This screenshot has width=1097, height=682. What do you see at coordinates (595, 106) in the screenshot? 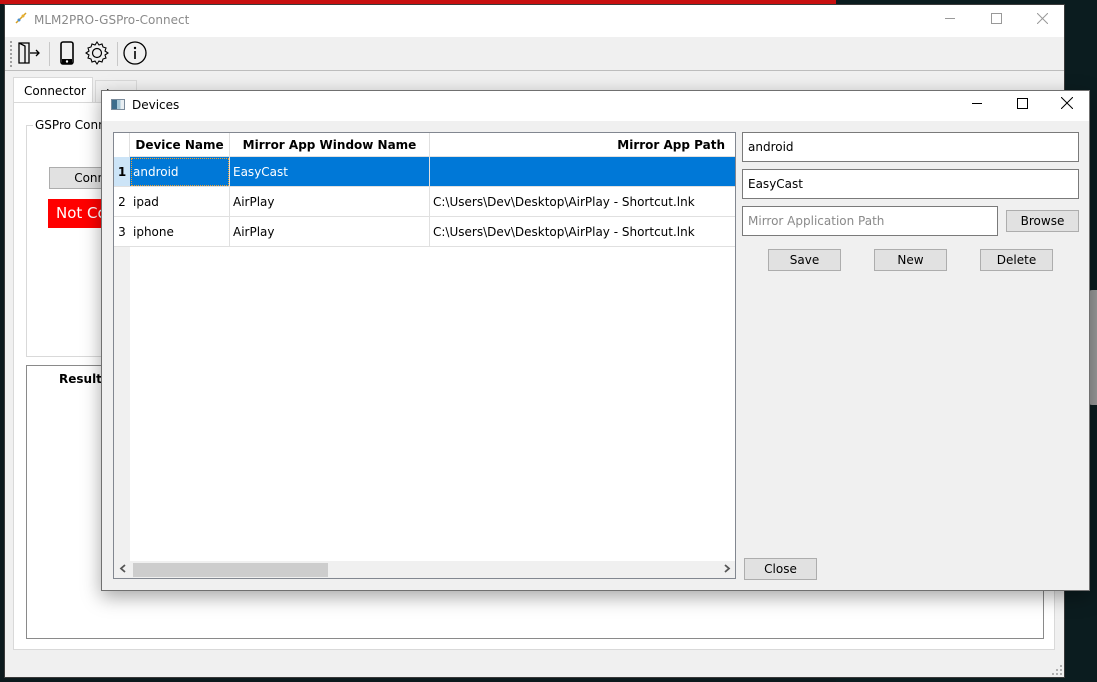
I see `dialog-titlebar: Devices` at bounding box center [595, 106].